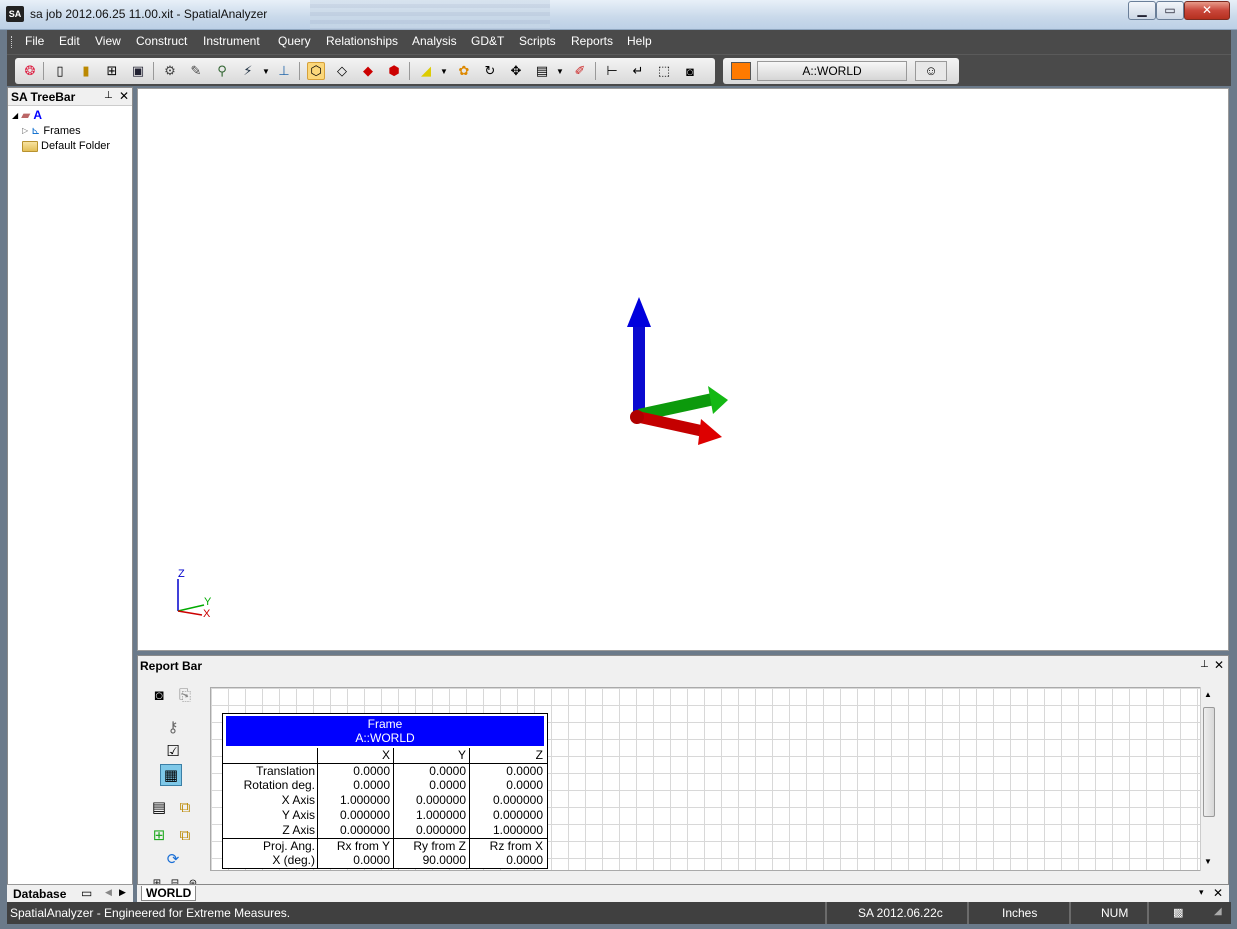  Describe the element at coordinates (122, 892) in the screenshot. I see `tab-scroll-right-icon: ▶` at that location.